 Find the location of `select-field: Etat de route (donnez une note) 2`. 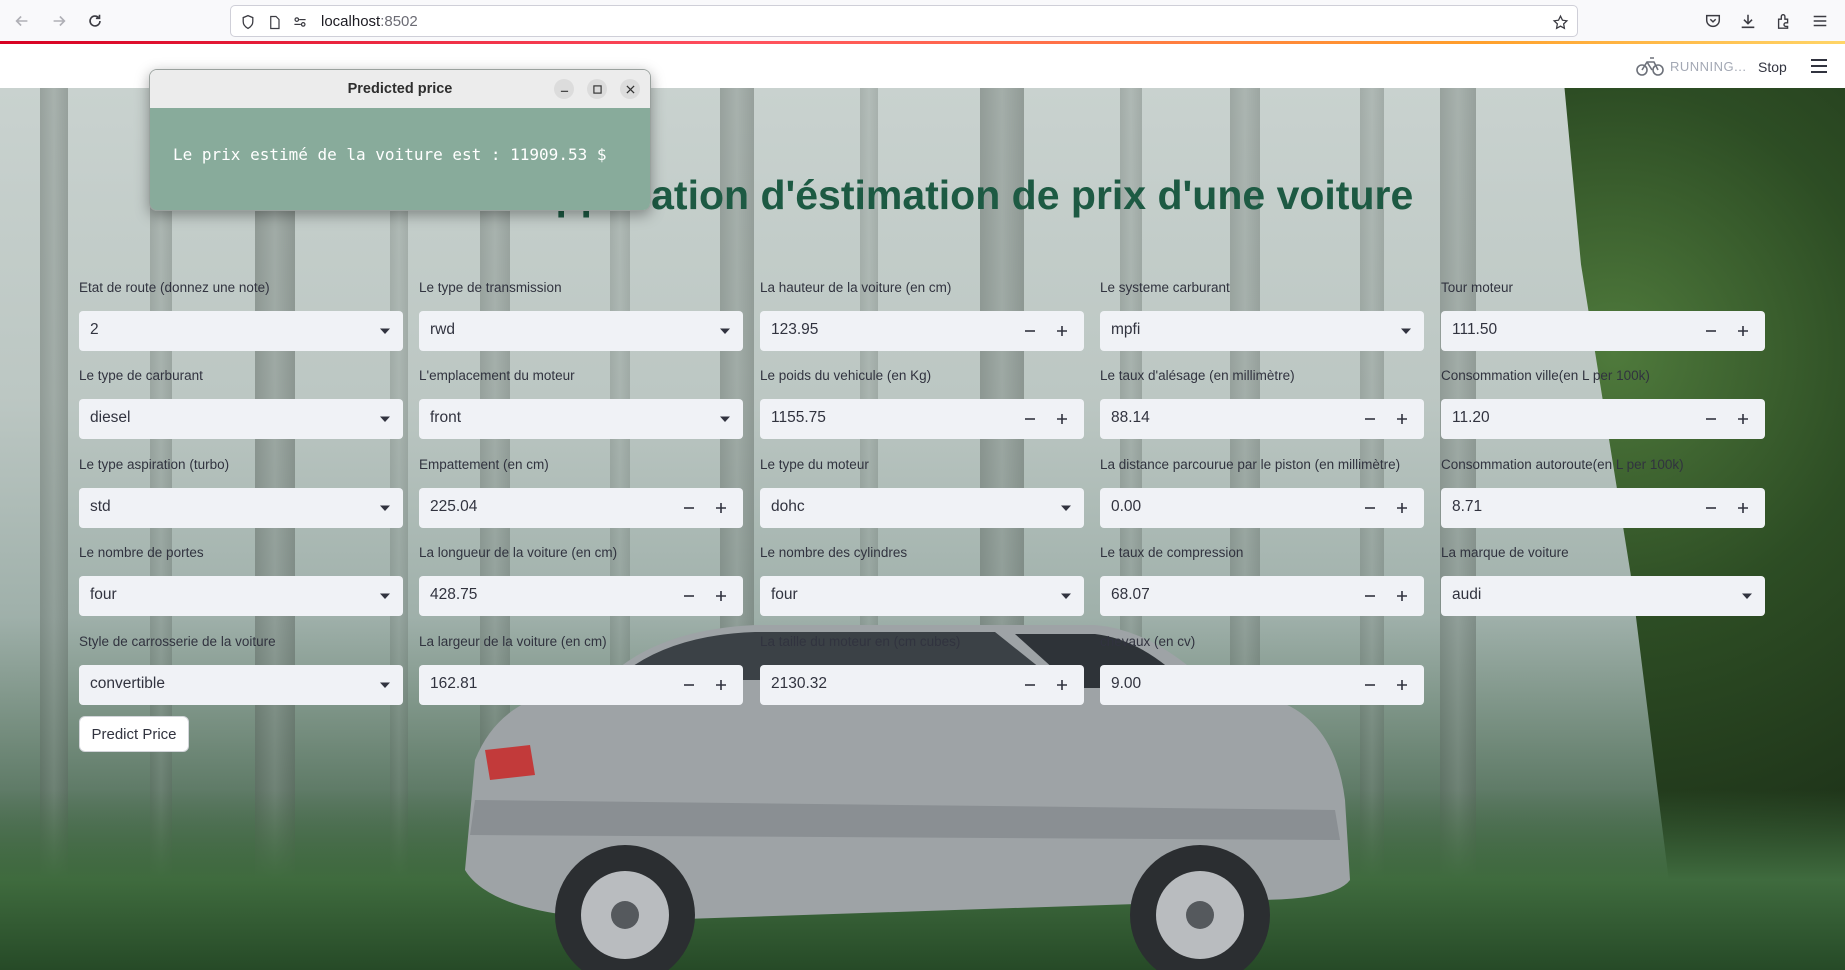

select-field: Etat de route (donnez une note) 2 is located at coordinates (241, 314).